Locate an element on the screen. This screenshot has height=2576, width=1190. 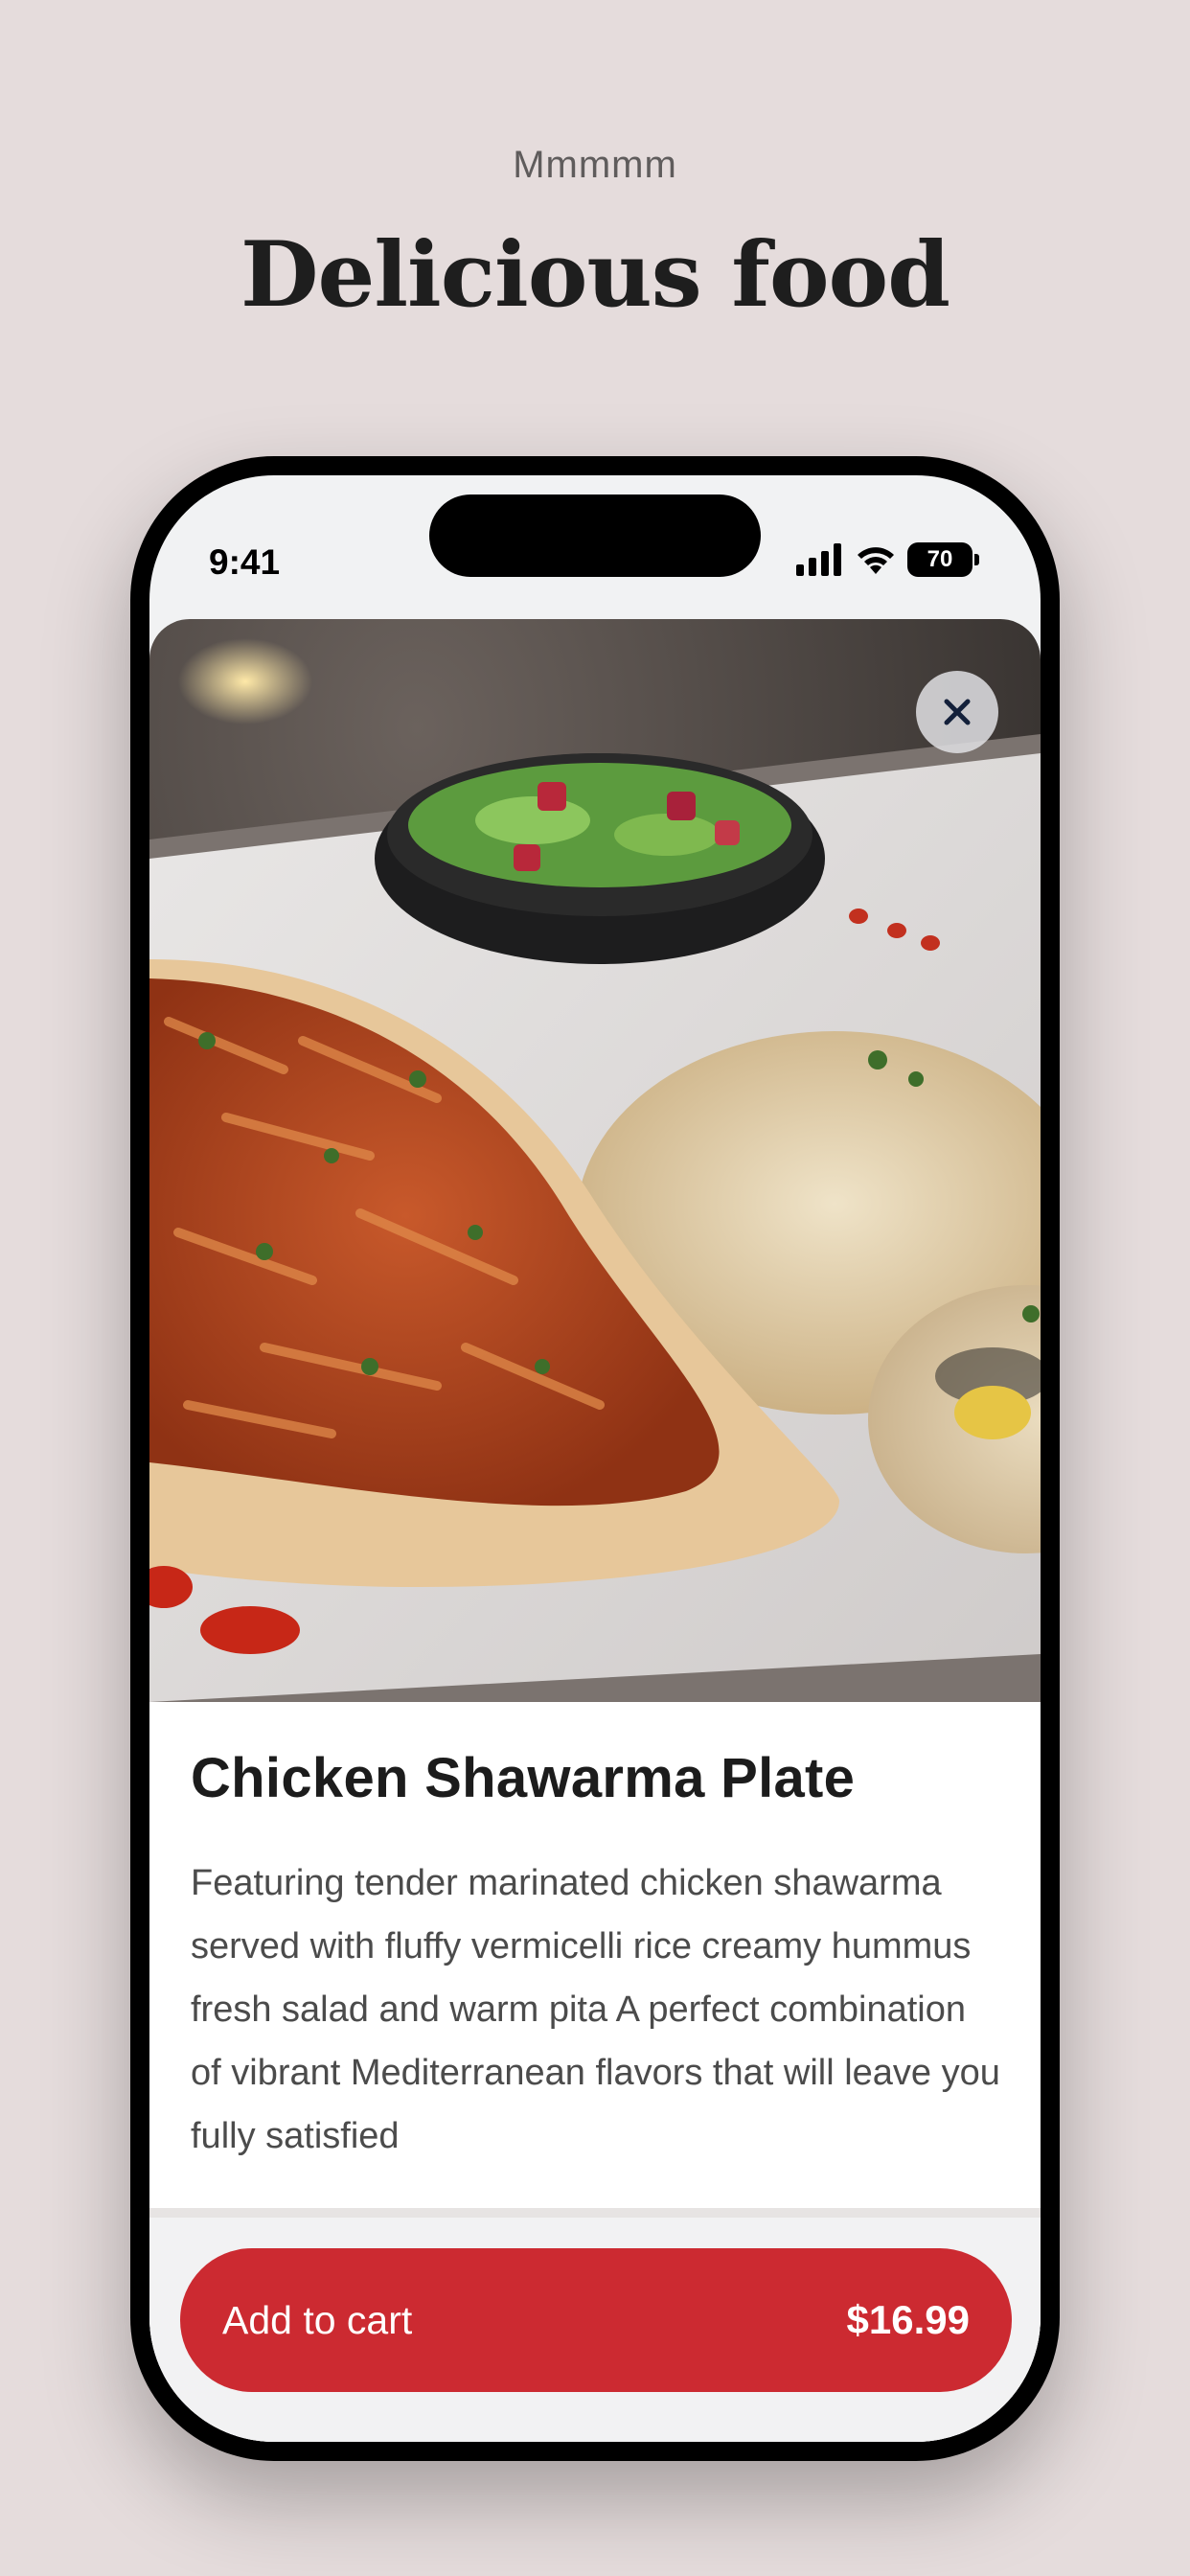
status-time: 9:41 is located at coordinates (245, 562).